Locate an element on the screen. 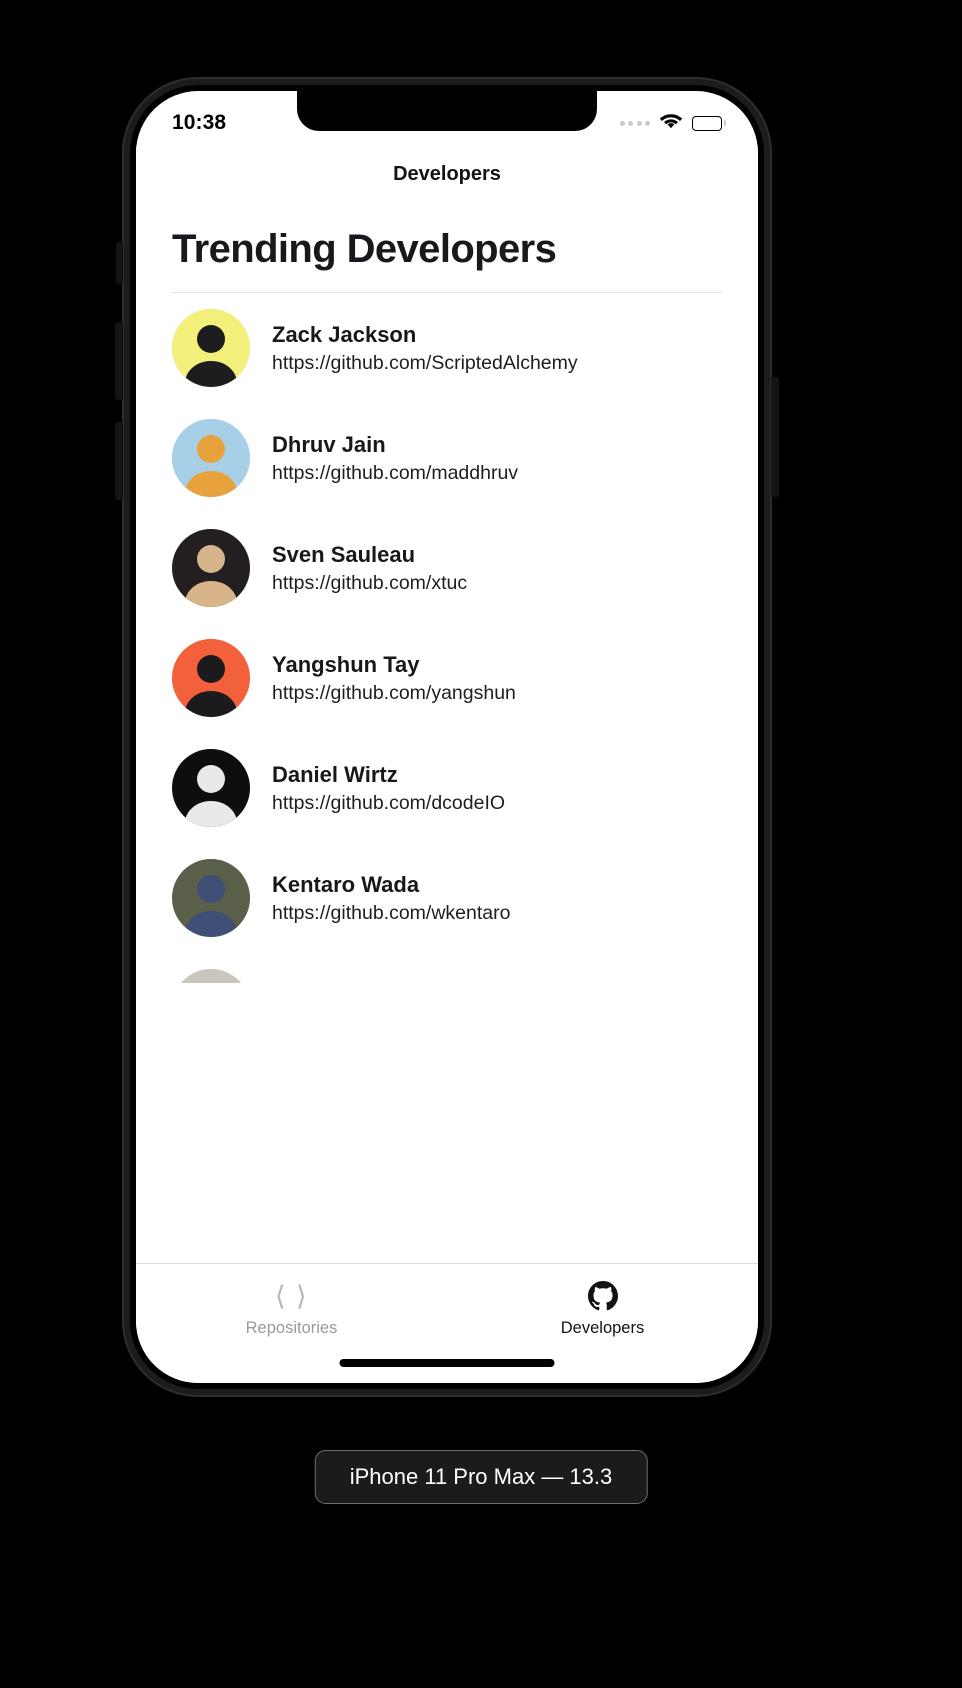  developer-row: Daniel Wirtz https://github.com/dcodeIO is located at coordinates (447, 788).